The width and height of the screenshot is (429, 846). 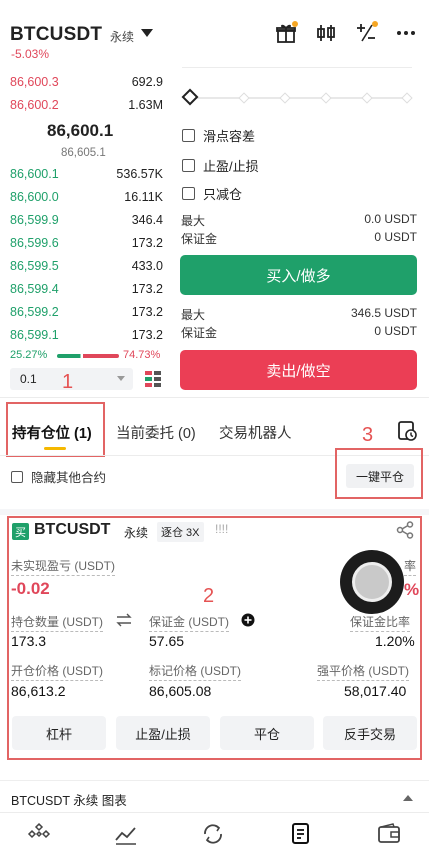 What do you see at coordinates (147, 220) in the screenshot?
I see `bid-qty: 346.4` at bounding box center [147, 220].